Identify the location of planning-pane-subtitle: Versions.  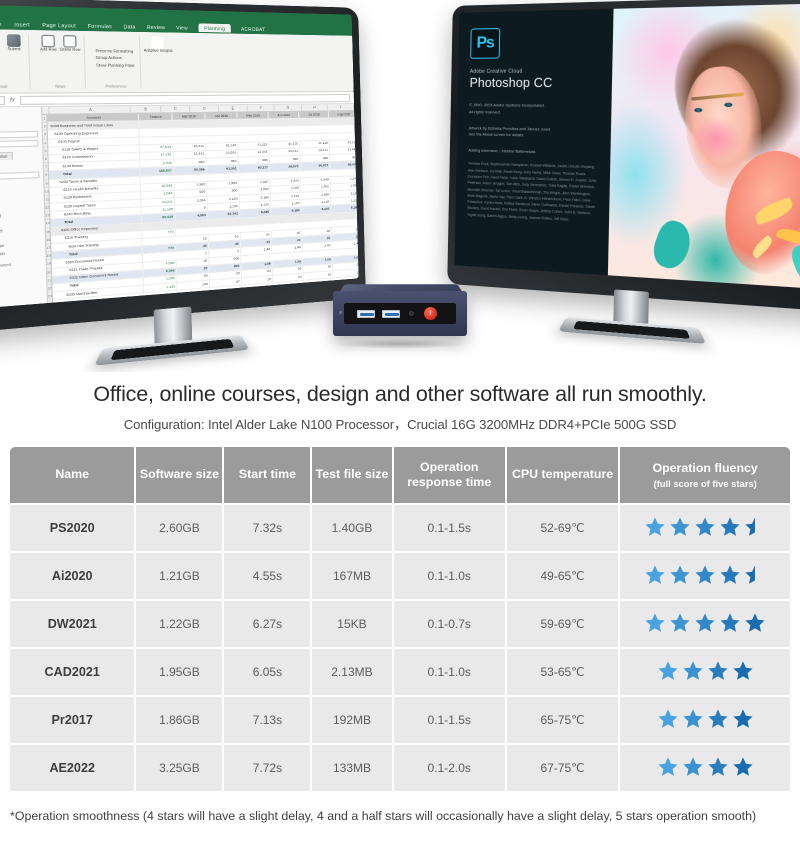
(19, 127).